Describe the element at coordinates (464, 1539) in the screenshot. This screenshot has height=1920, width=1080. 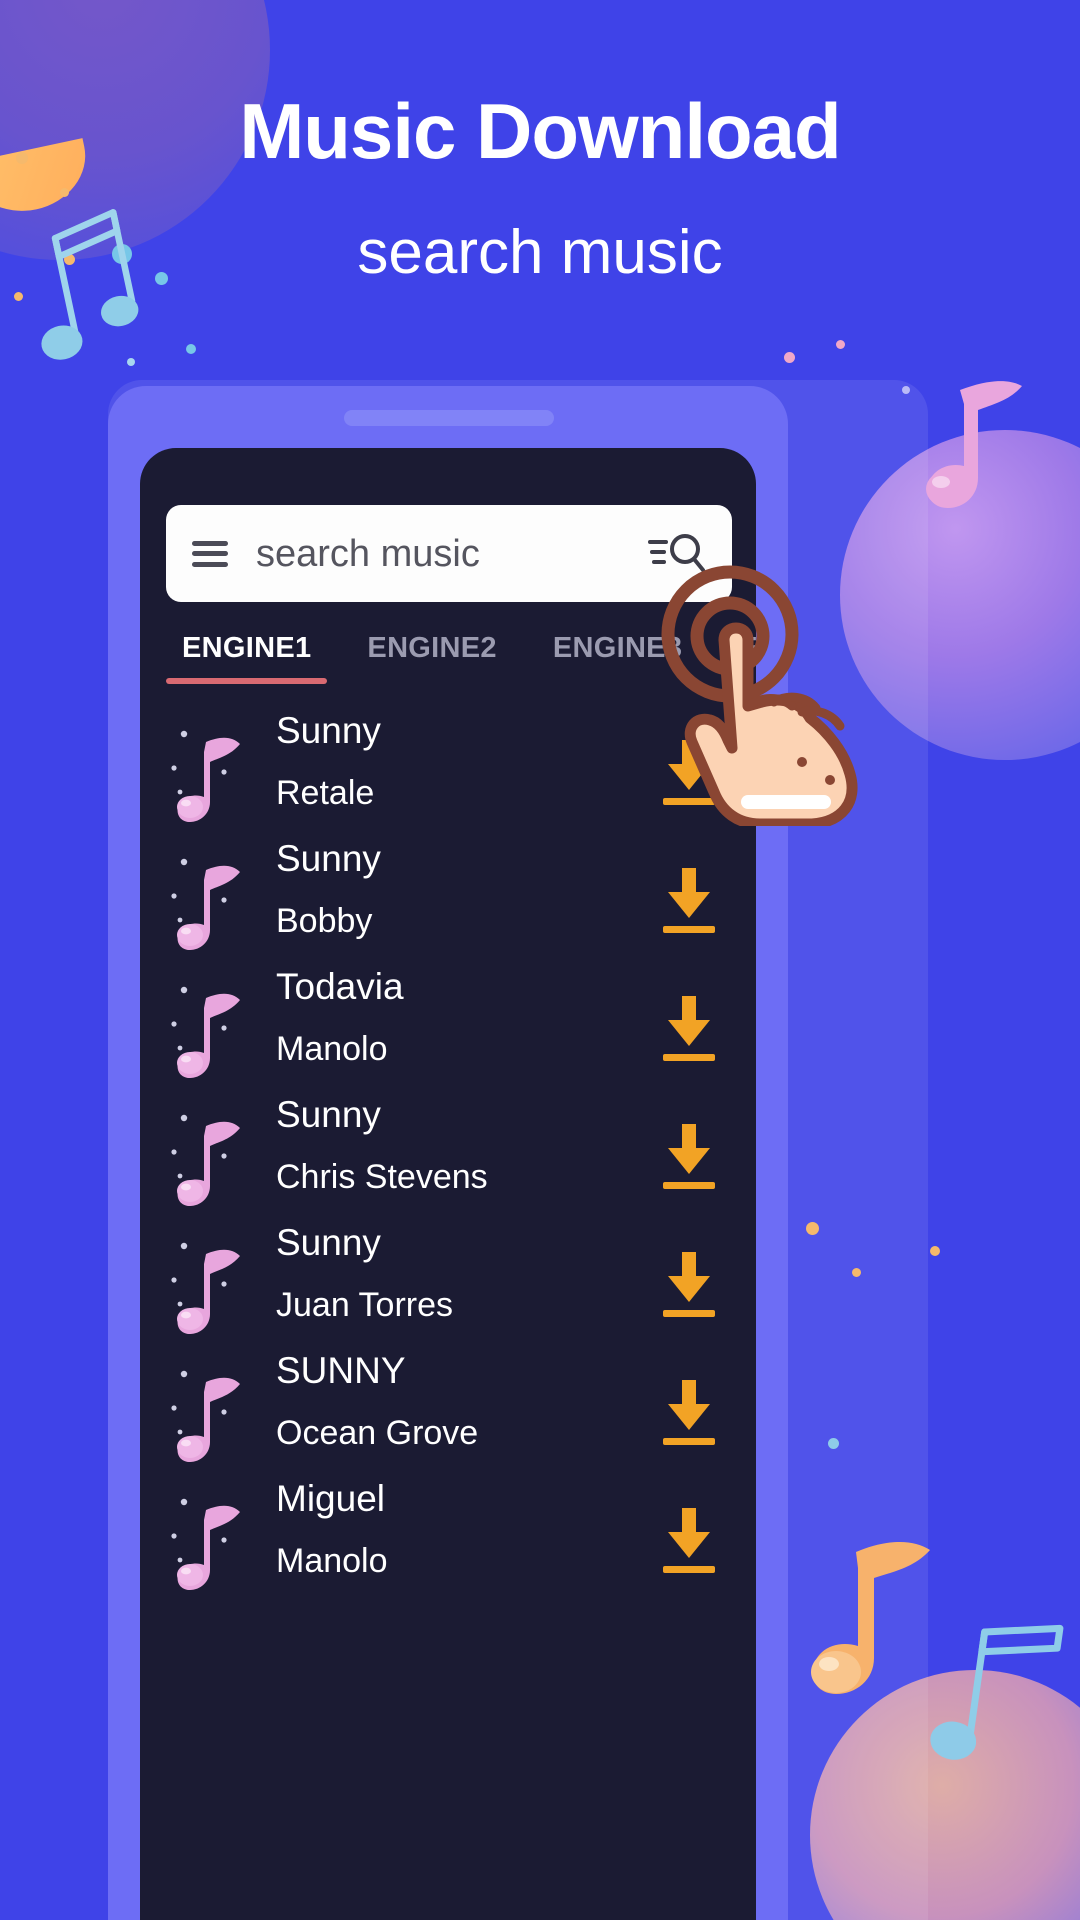
I see `song-info: Miguel Manolo` at that location.